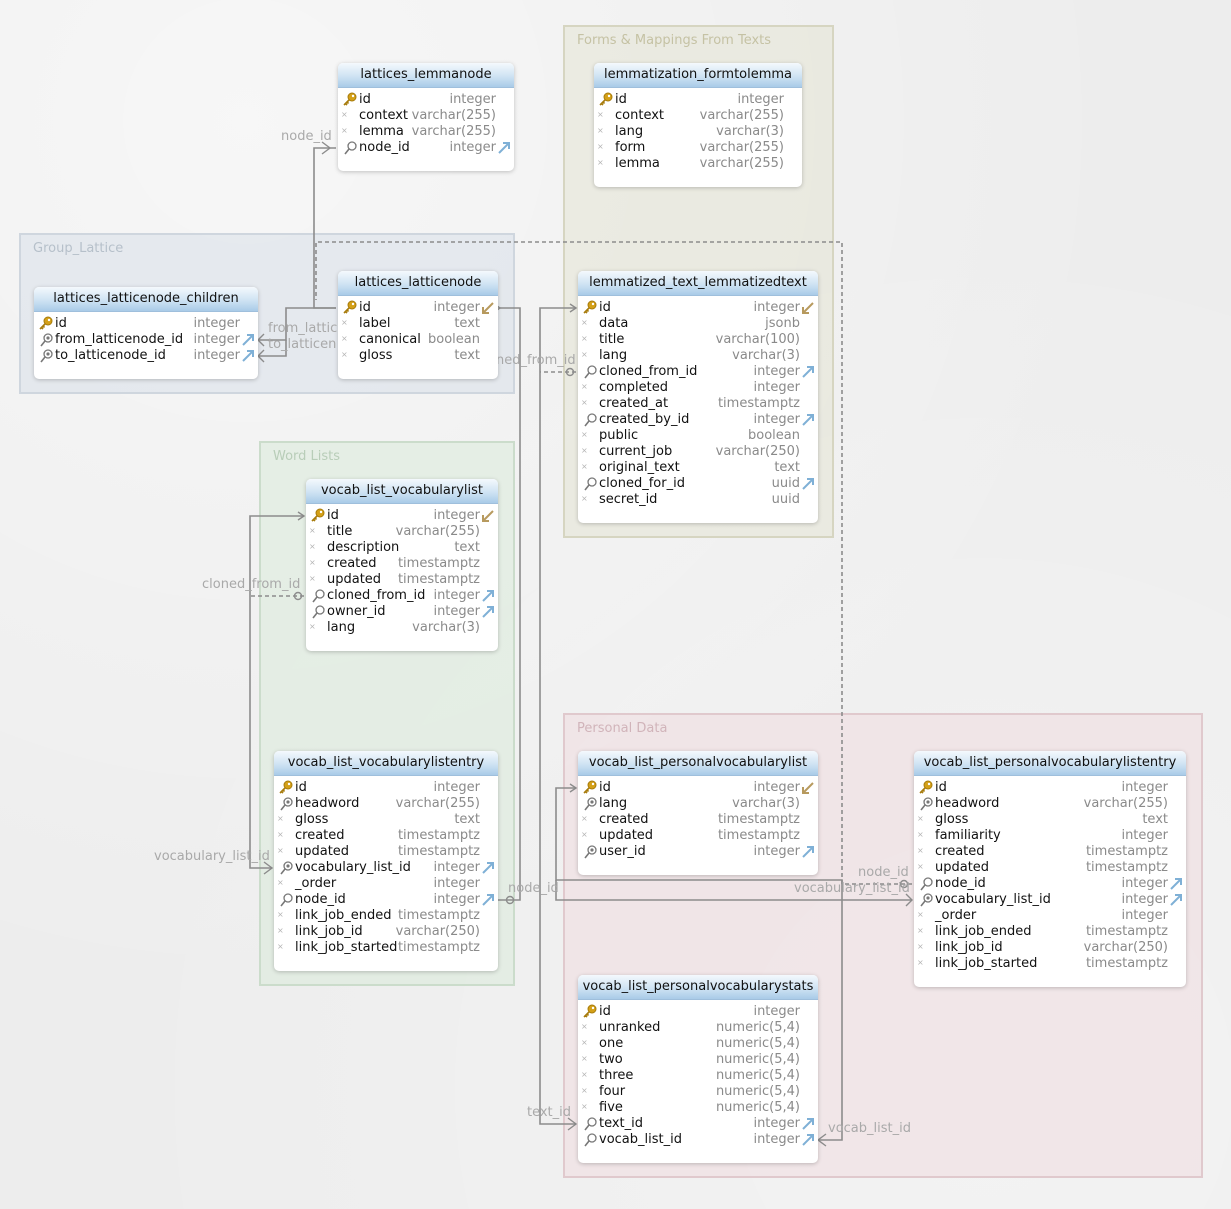 The width and height of the screenshot is (1231, 1209). Describe the element at coordinates (698, 484) in the screenshot. I see `column-row: cloned_for_id uuid` at that location.